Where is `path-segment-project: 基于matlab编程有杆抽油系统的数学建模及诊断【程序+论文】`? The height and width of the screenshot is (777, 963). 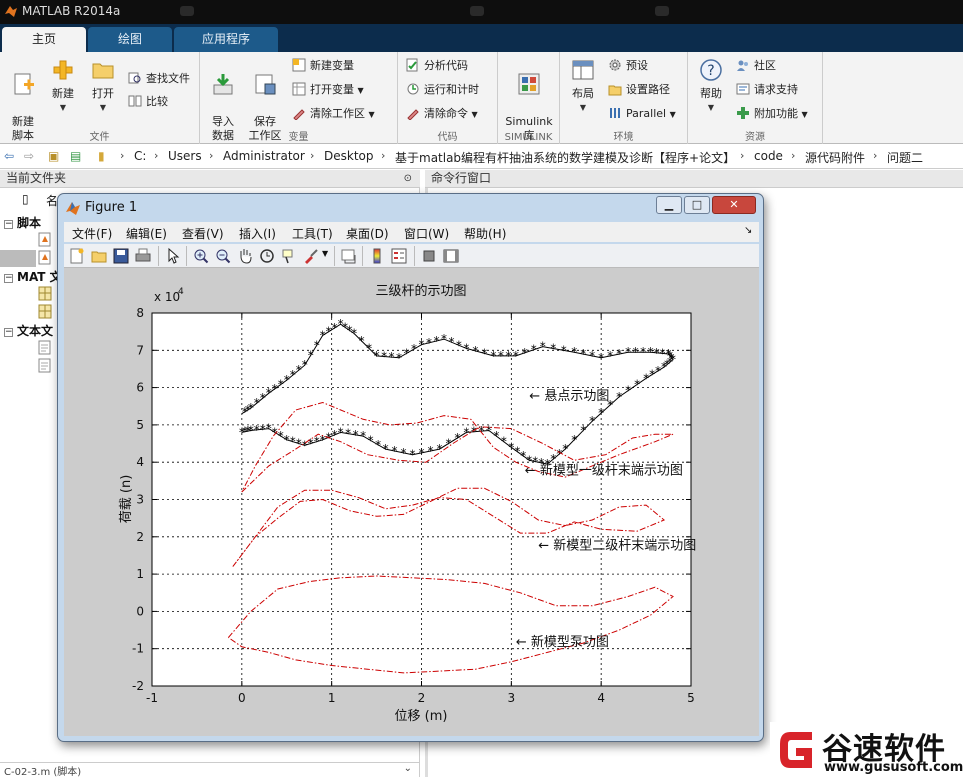 path-segment-project: 基于matlab编程有杆抽油系统的数学建模及诊断【程序+论文】 is located at coordinates (565, 157).